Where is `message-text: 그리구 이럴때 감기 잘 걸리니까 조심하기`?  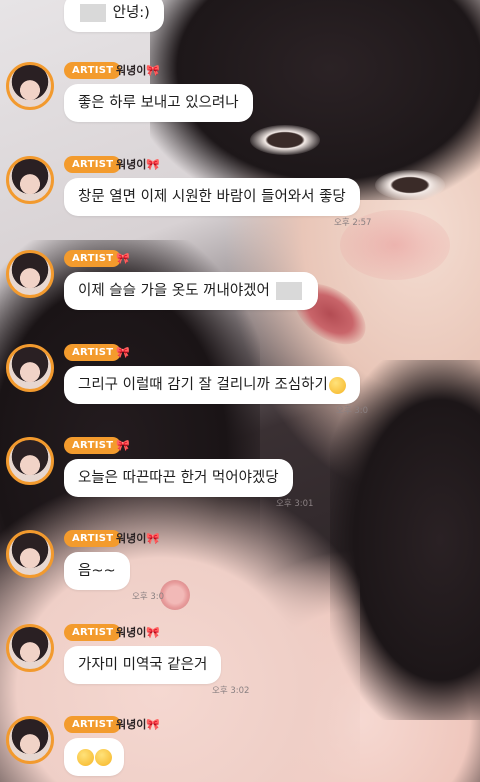 message-text: 그리구 이럴때 감기 잘 걸리니까 조심하기 is located at coordinates (203, 385).